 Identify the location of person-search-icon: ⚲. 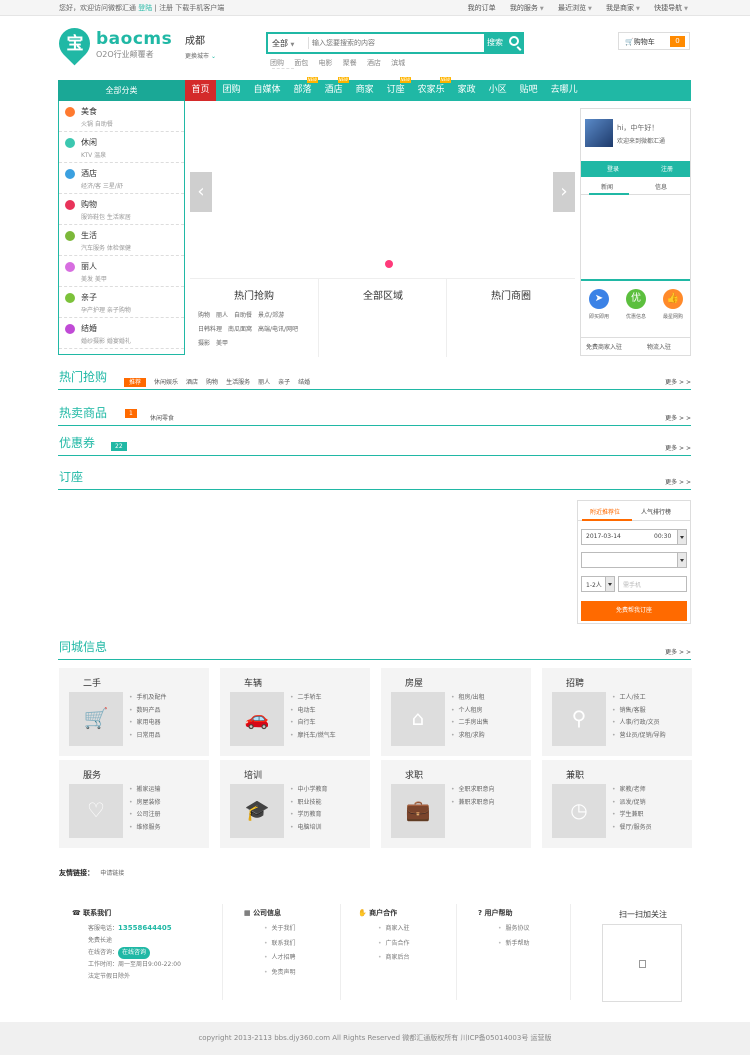
(579, 719).